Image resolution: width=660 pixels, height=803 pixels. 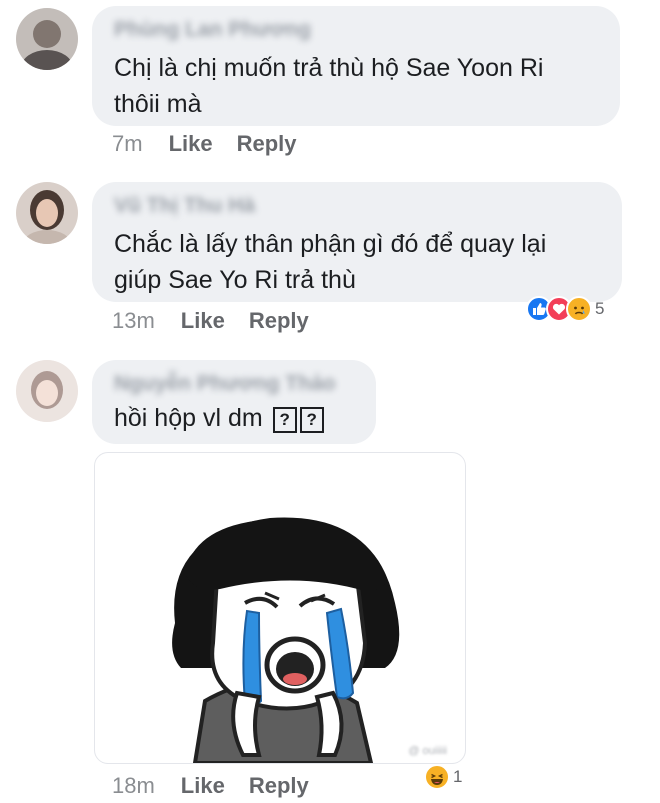 I want to click on sad-face-icon, so click(x=579, y=309).